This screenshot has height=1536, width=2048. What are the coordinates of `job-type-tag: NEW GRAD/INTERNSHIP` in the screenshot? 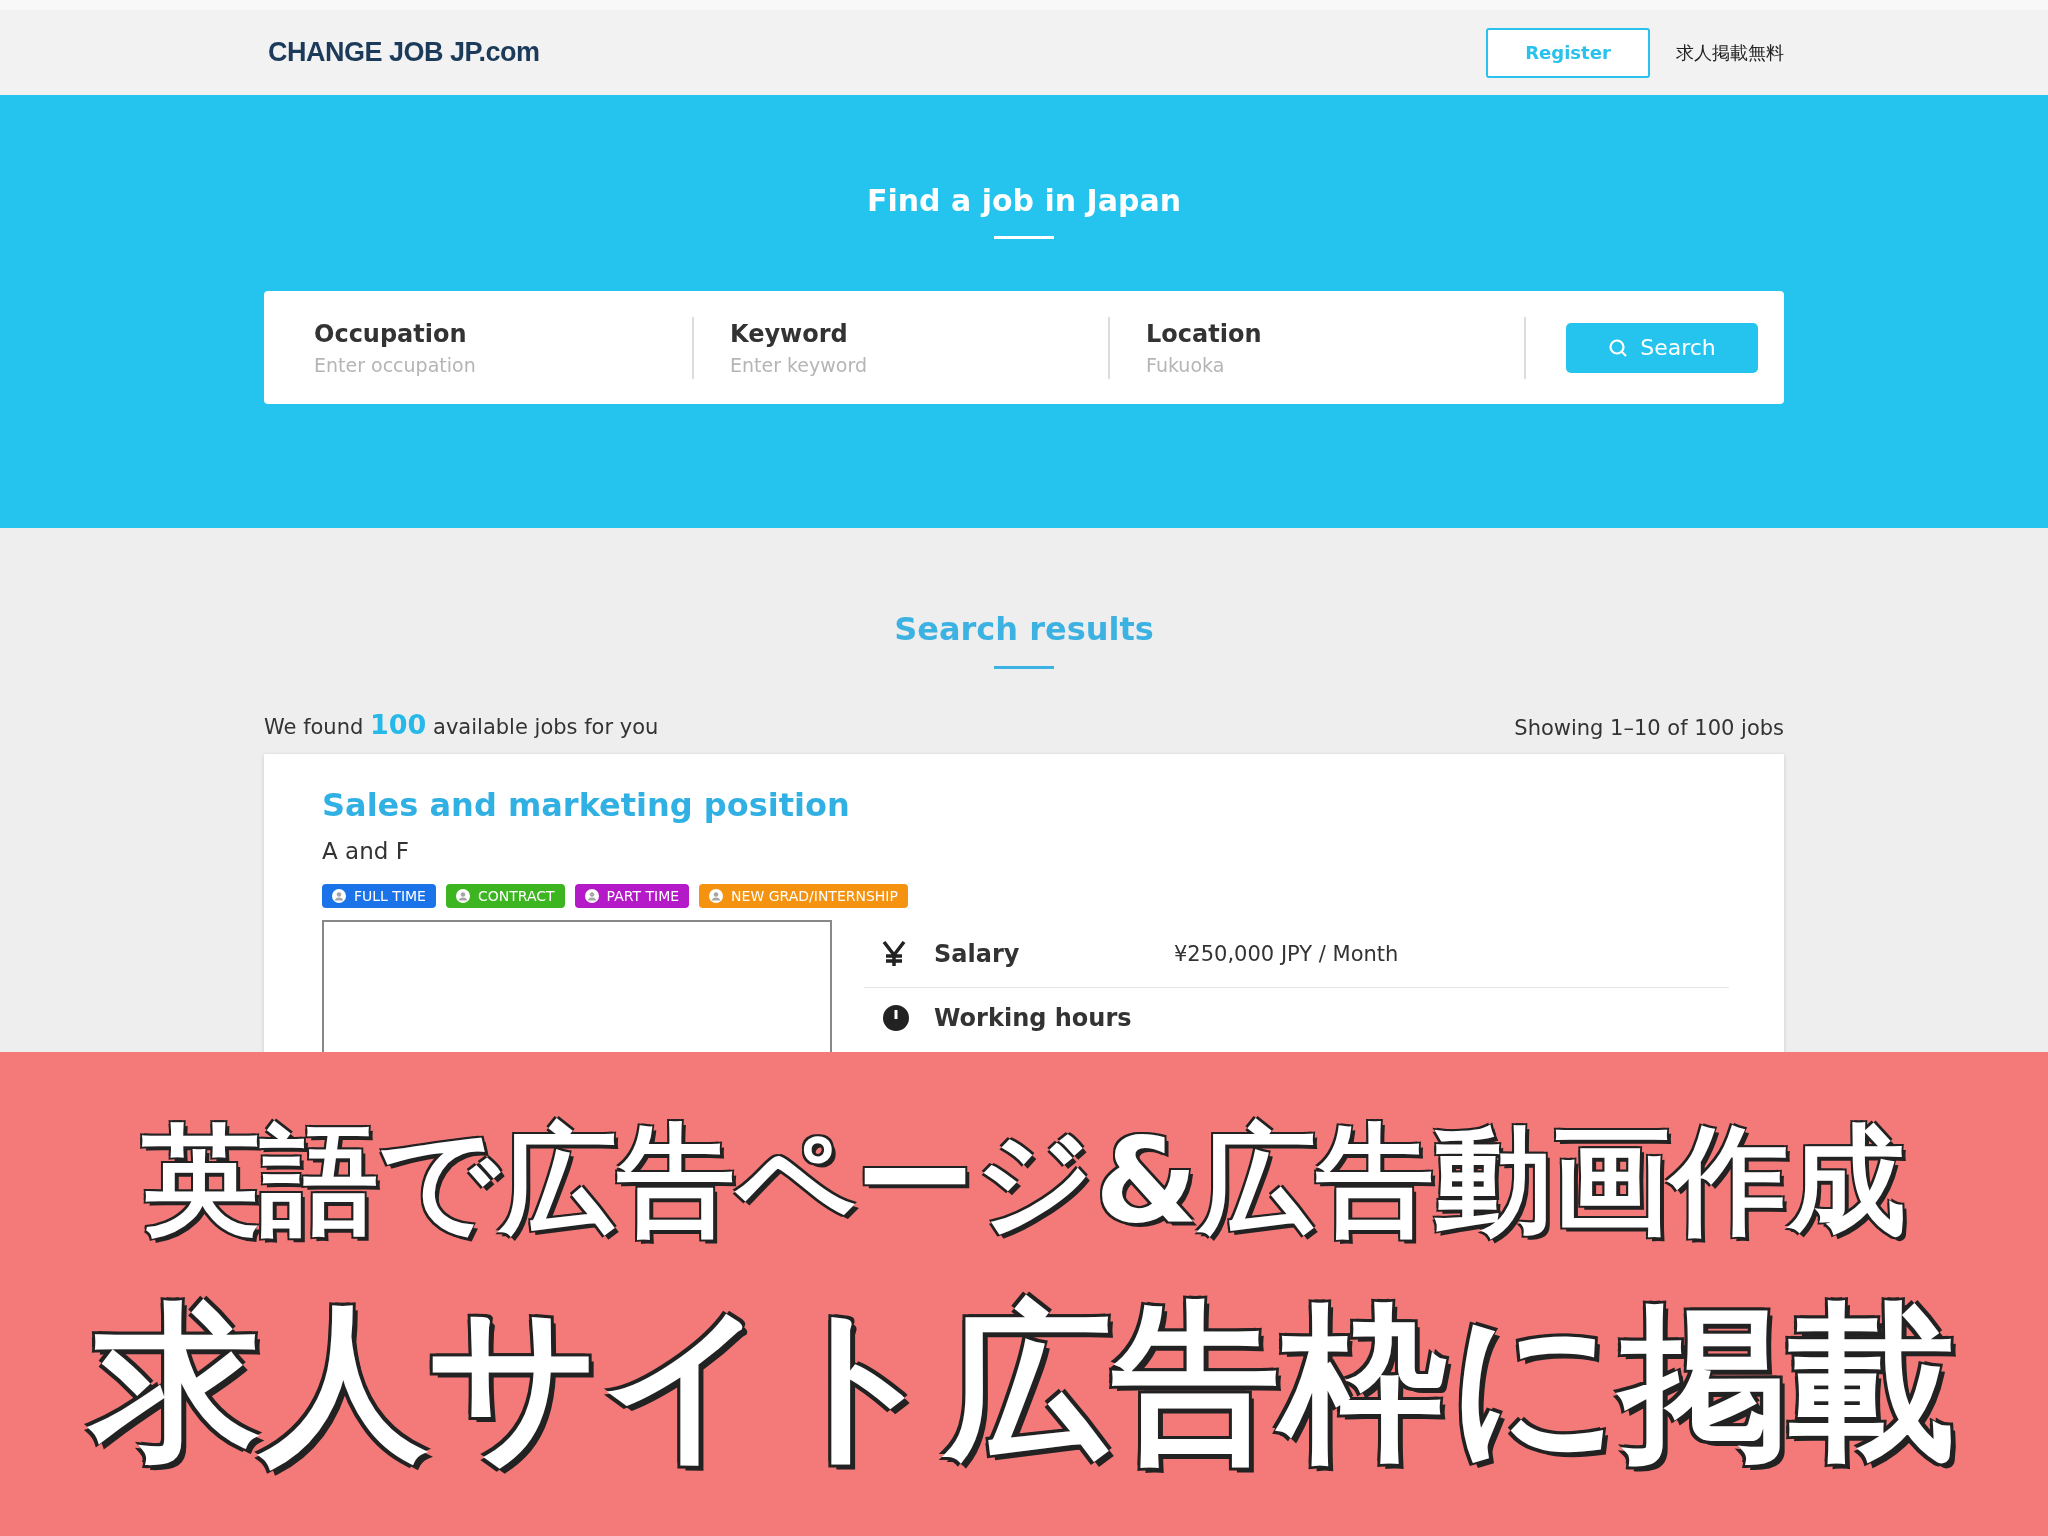 It's located at (803, 896).